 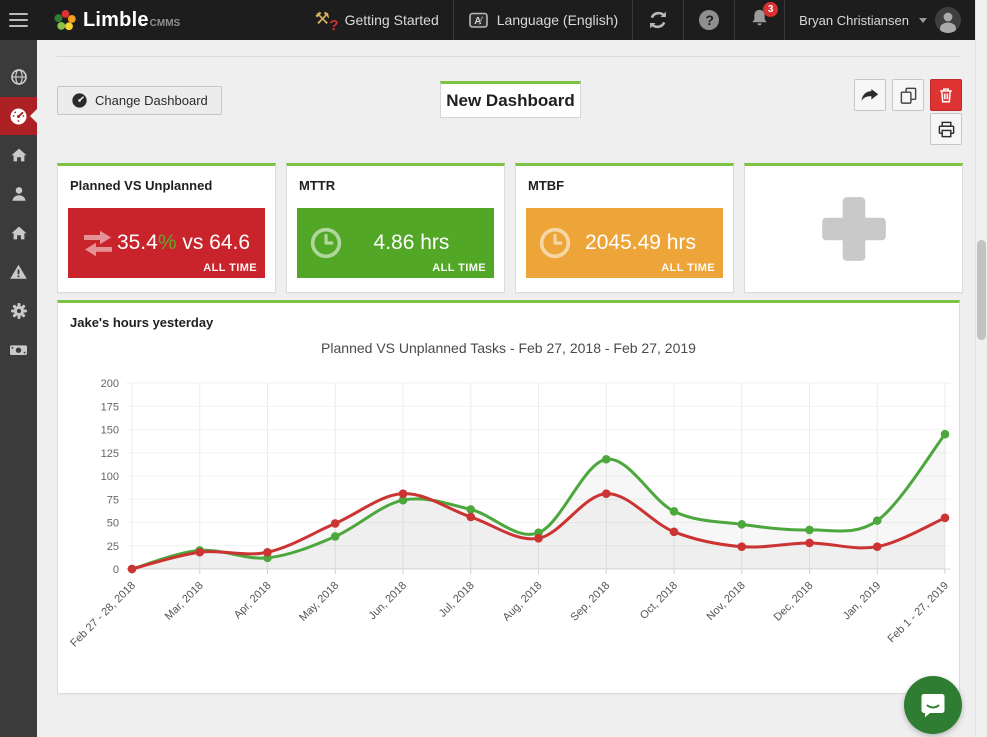 What do you see at coordinates (317, 185) in the screenshot?
I see `kpi-card-title: MTTR` at bounding box center [317, 185].